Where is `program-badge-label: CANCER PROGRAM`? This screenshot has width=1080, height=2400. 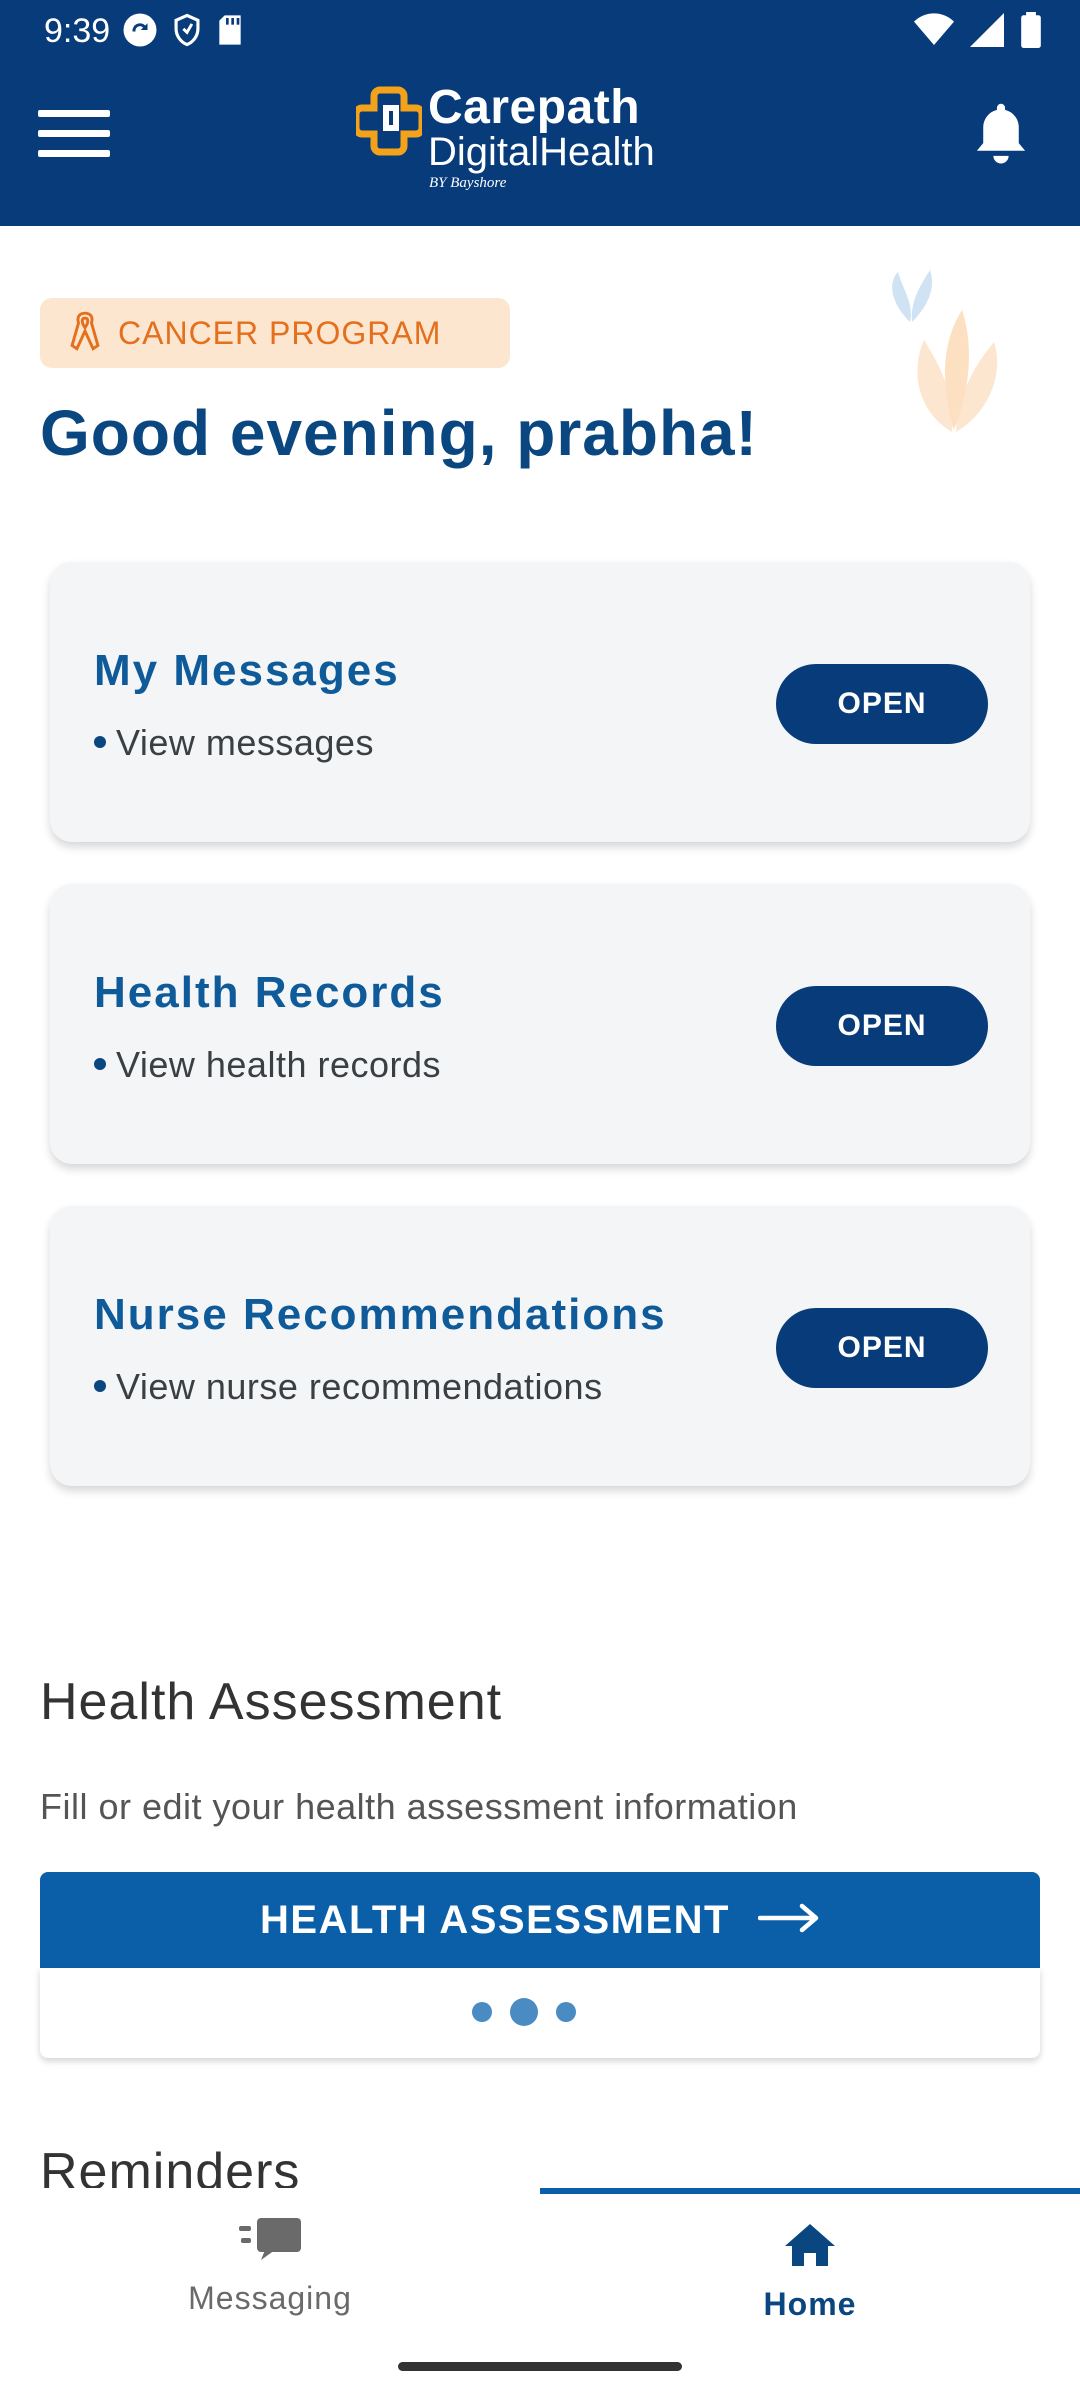
program-badge-label: CANCER PROGRAM is located at coordinates (280, 332).